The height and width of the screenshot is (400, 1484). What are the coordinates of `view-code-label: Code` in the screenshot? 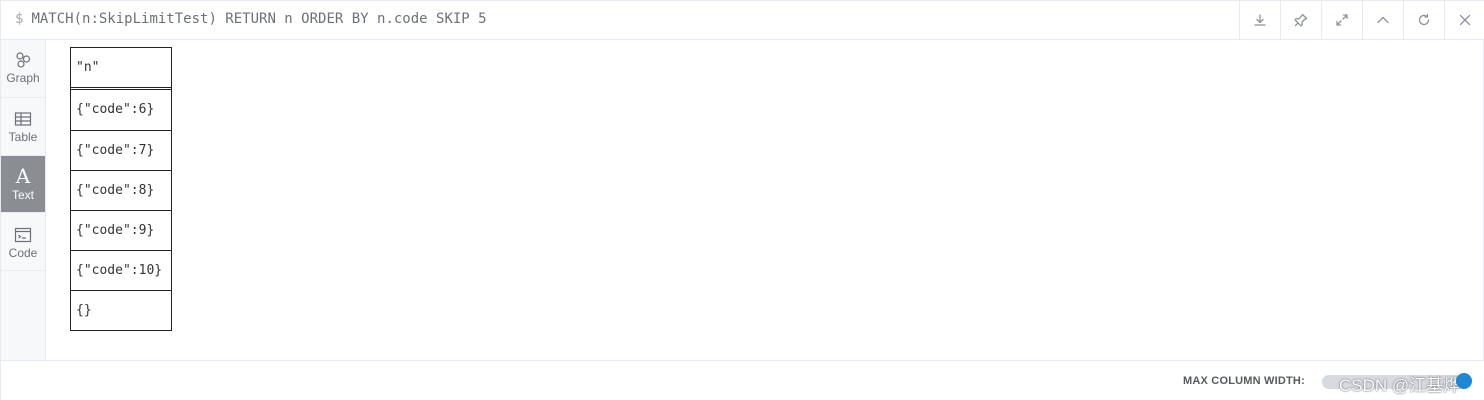 It's located at (23, 253).